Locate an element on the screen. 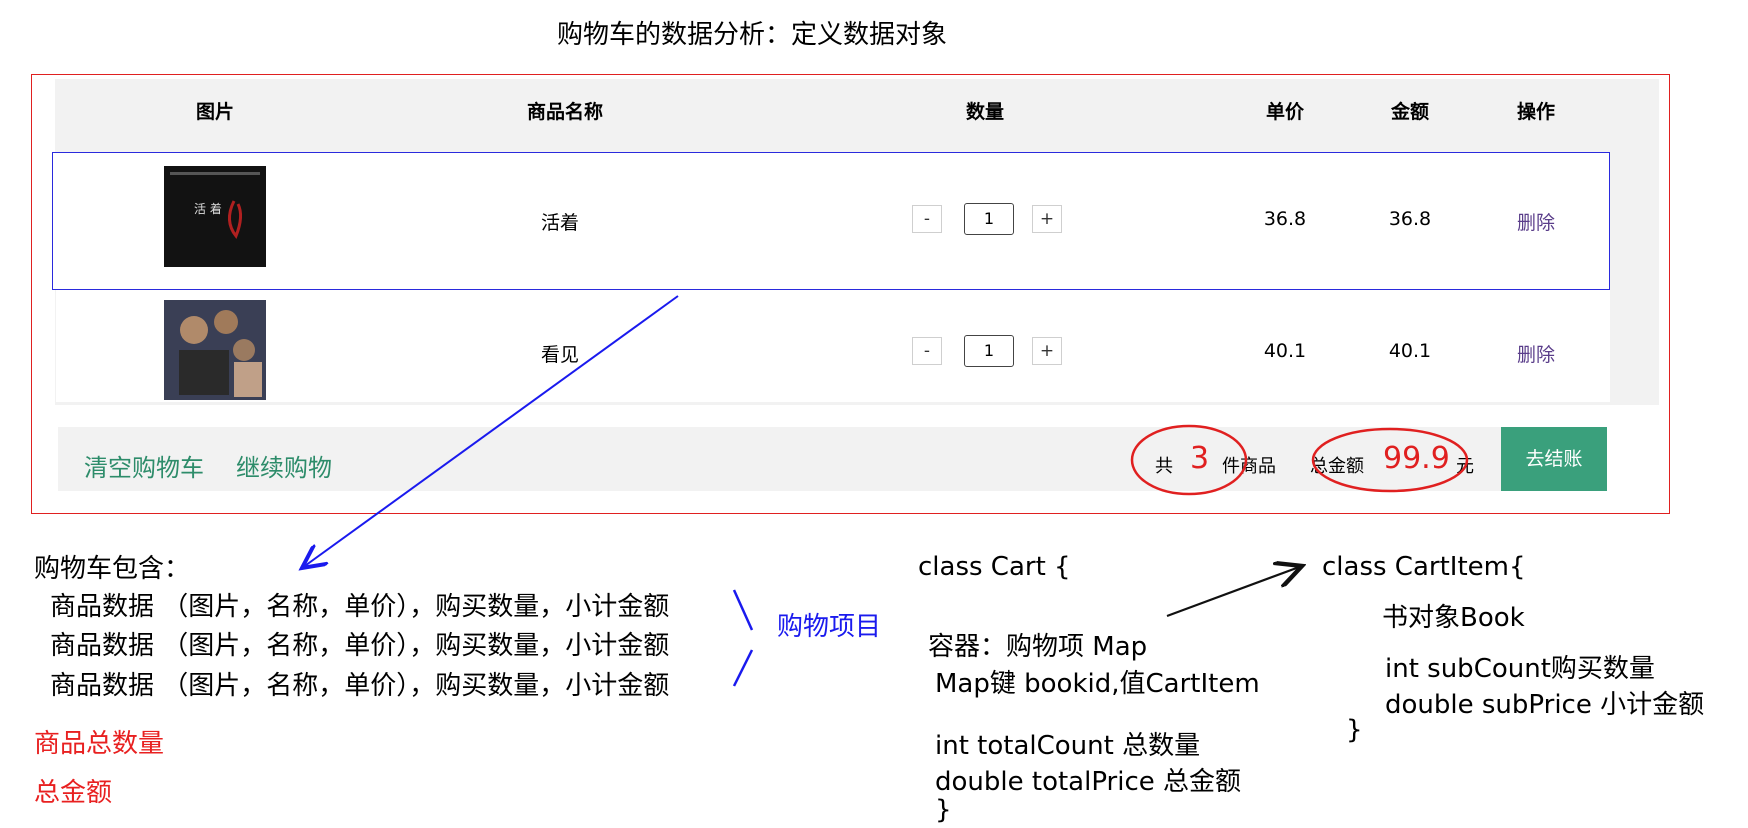 Image resolution: width=1748 pixels, height=828 pixels. total-amount-circle is located at coordinates (1390, 460).